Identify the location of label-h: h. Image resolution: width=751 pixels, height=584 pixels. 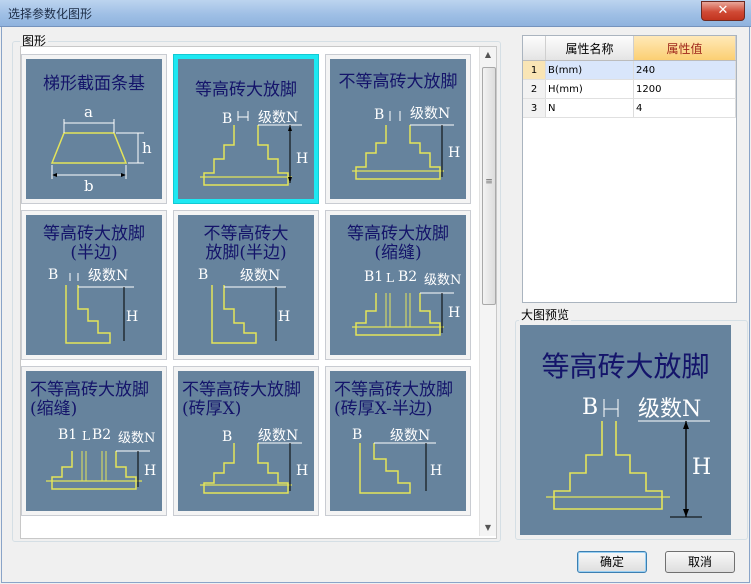
(147, 148).